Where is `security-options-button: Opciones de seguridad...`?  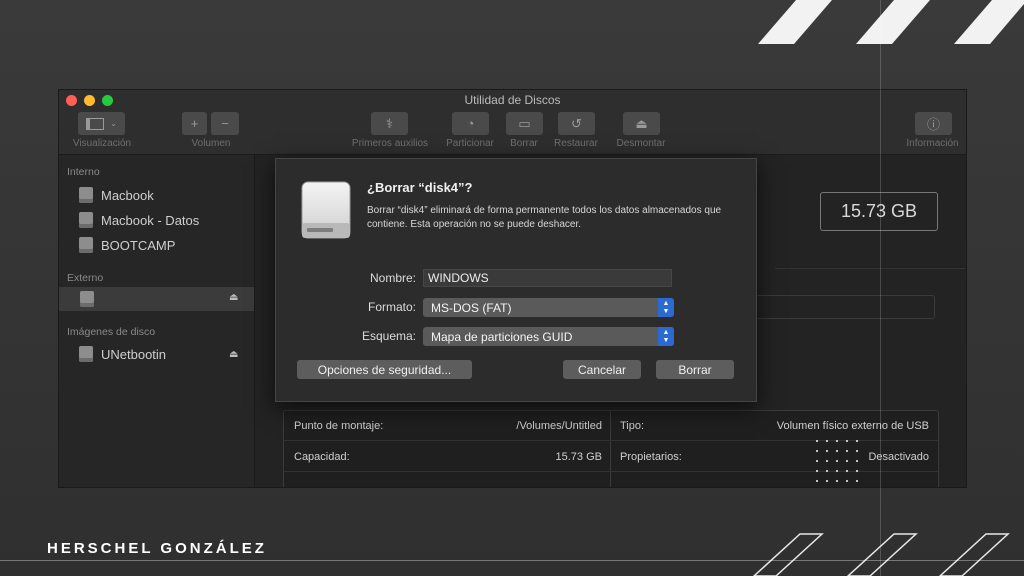 security-options-button: Opciones de seguridad... is located at coordinates (384, 369).